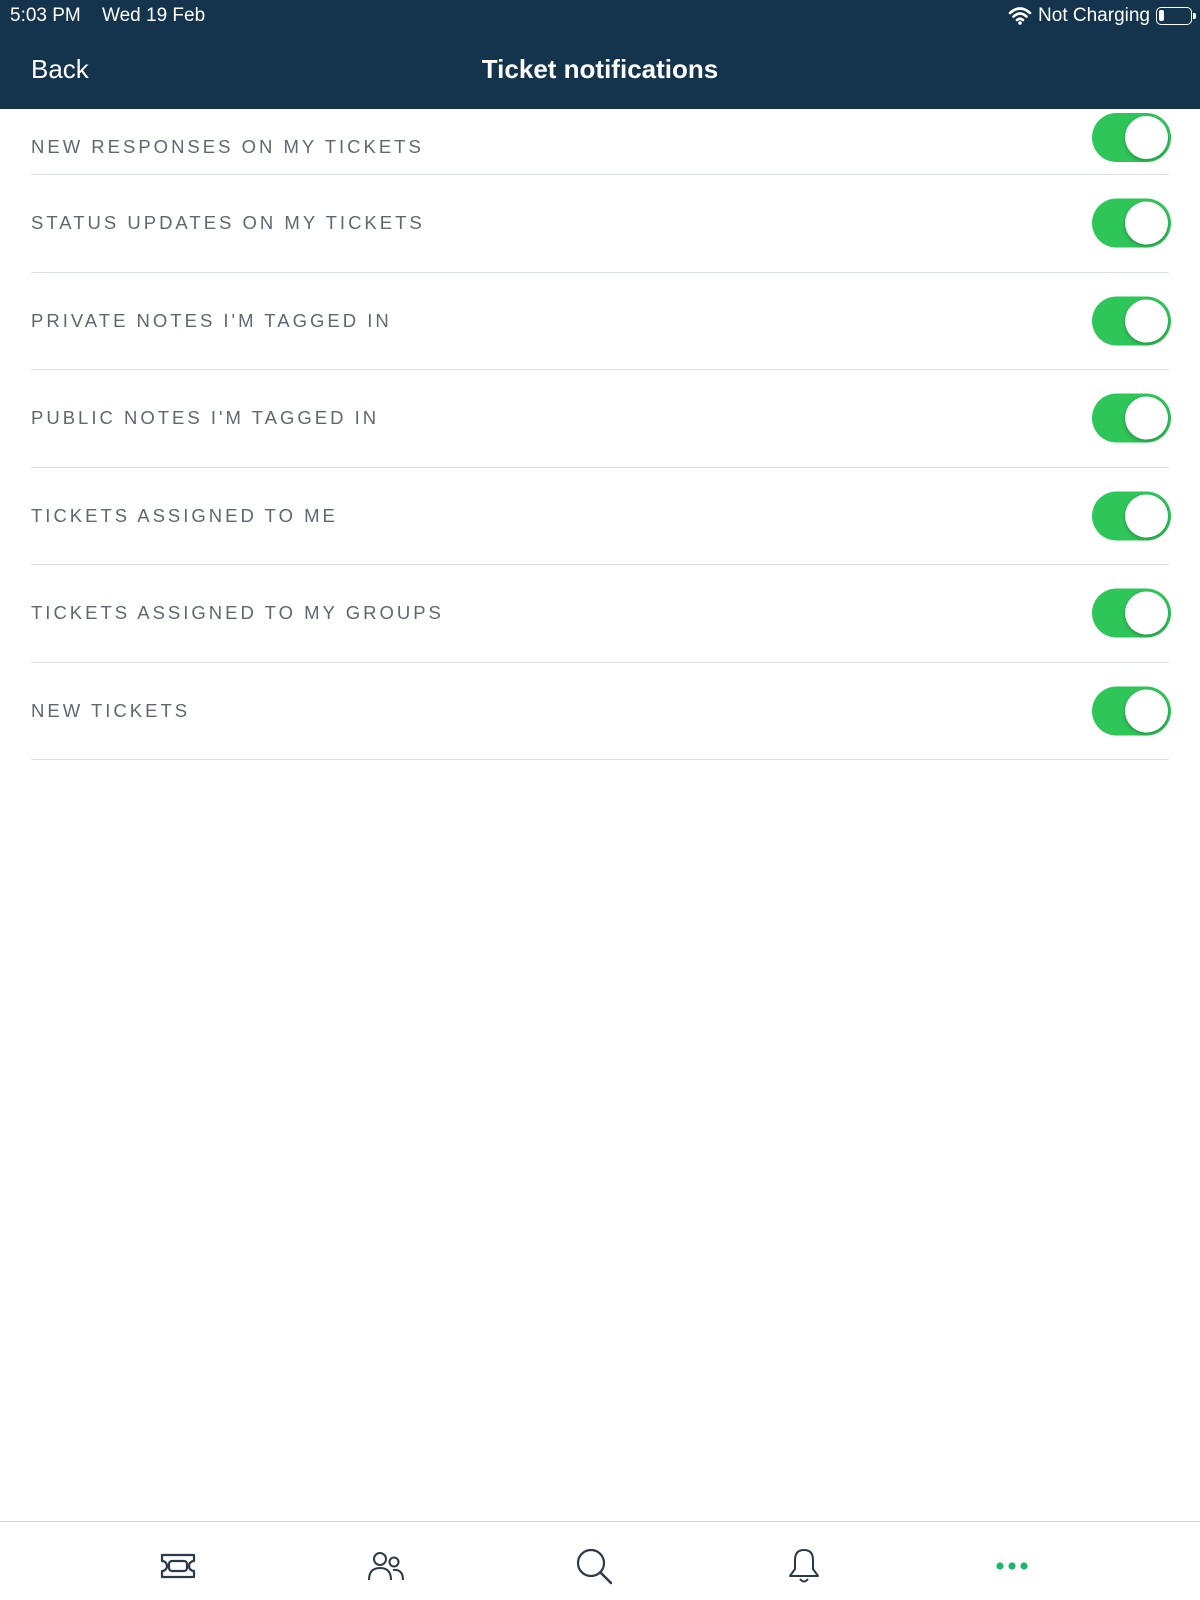 This screenshot has height=1600, width=1200. I want to click on tab-tickets, so click(178, 1566).